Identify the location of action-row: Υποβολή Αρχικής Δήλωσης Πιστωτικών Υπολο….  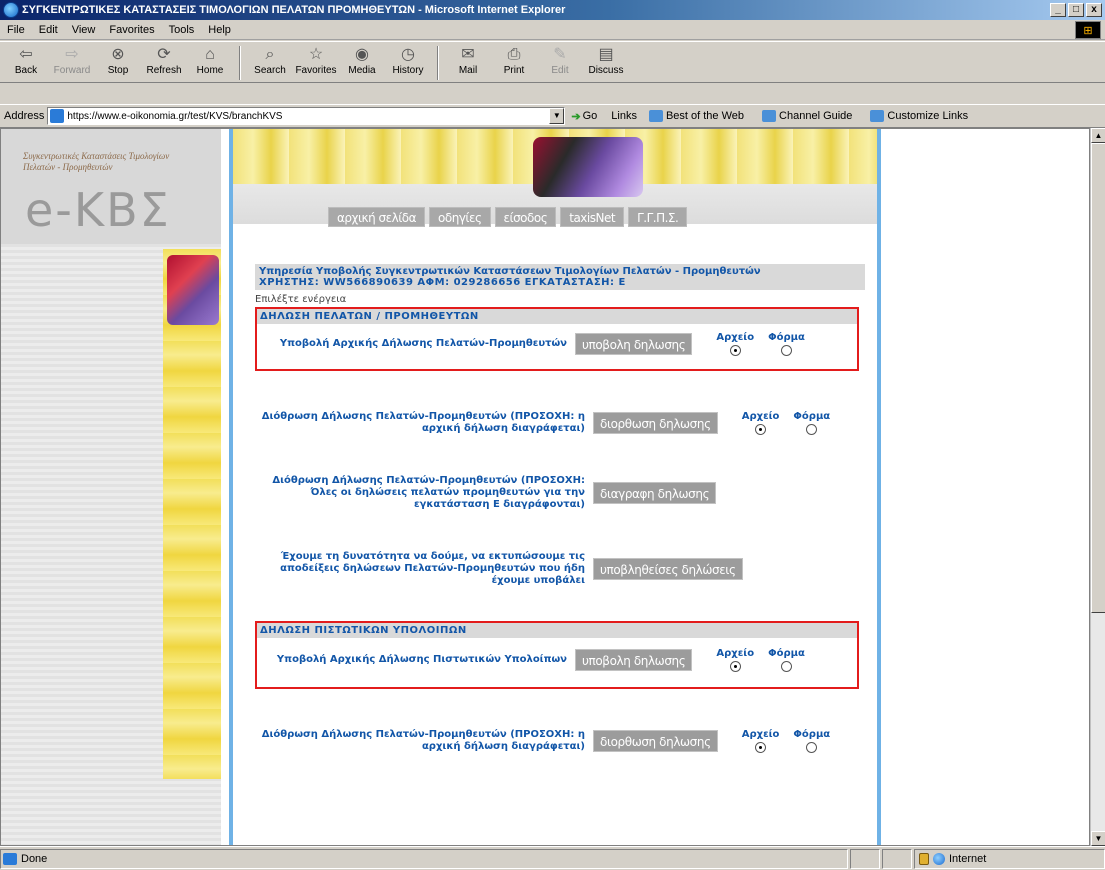
(557, 660).